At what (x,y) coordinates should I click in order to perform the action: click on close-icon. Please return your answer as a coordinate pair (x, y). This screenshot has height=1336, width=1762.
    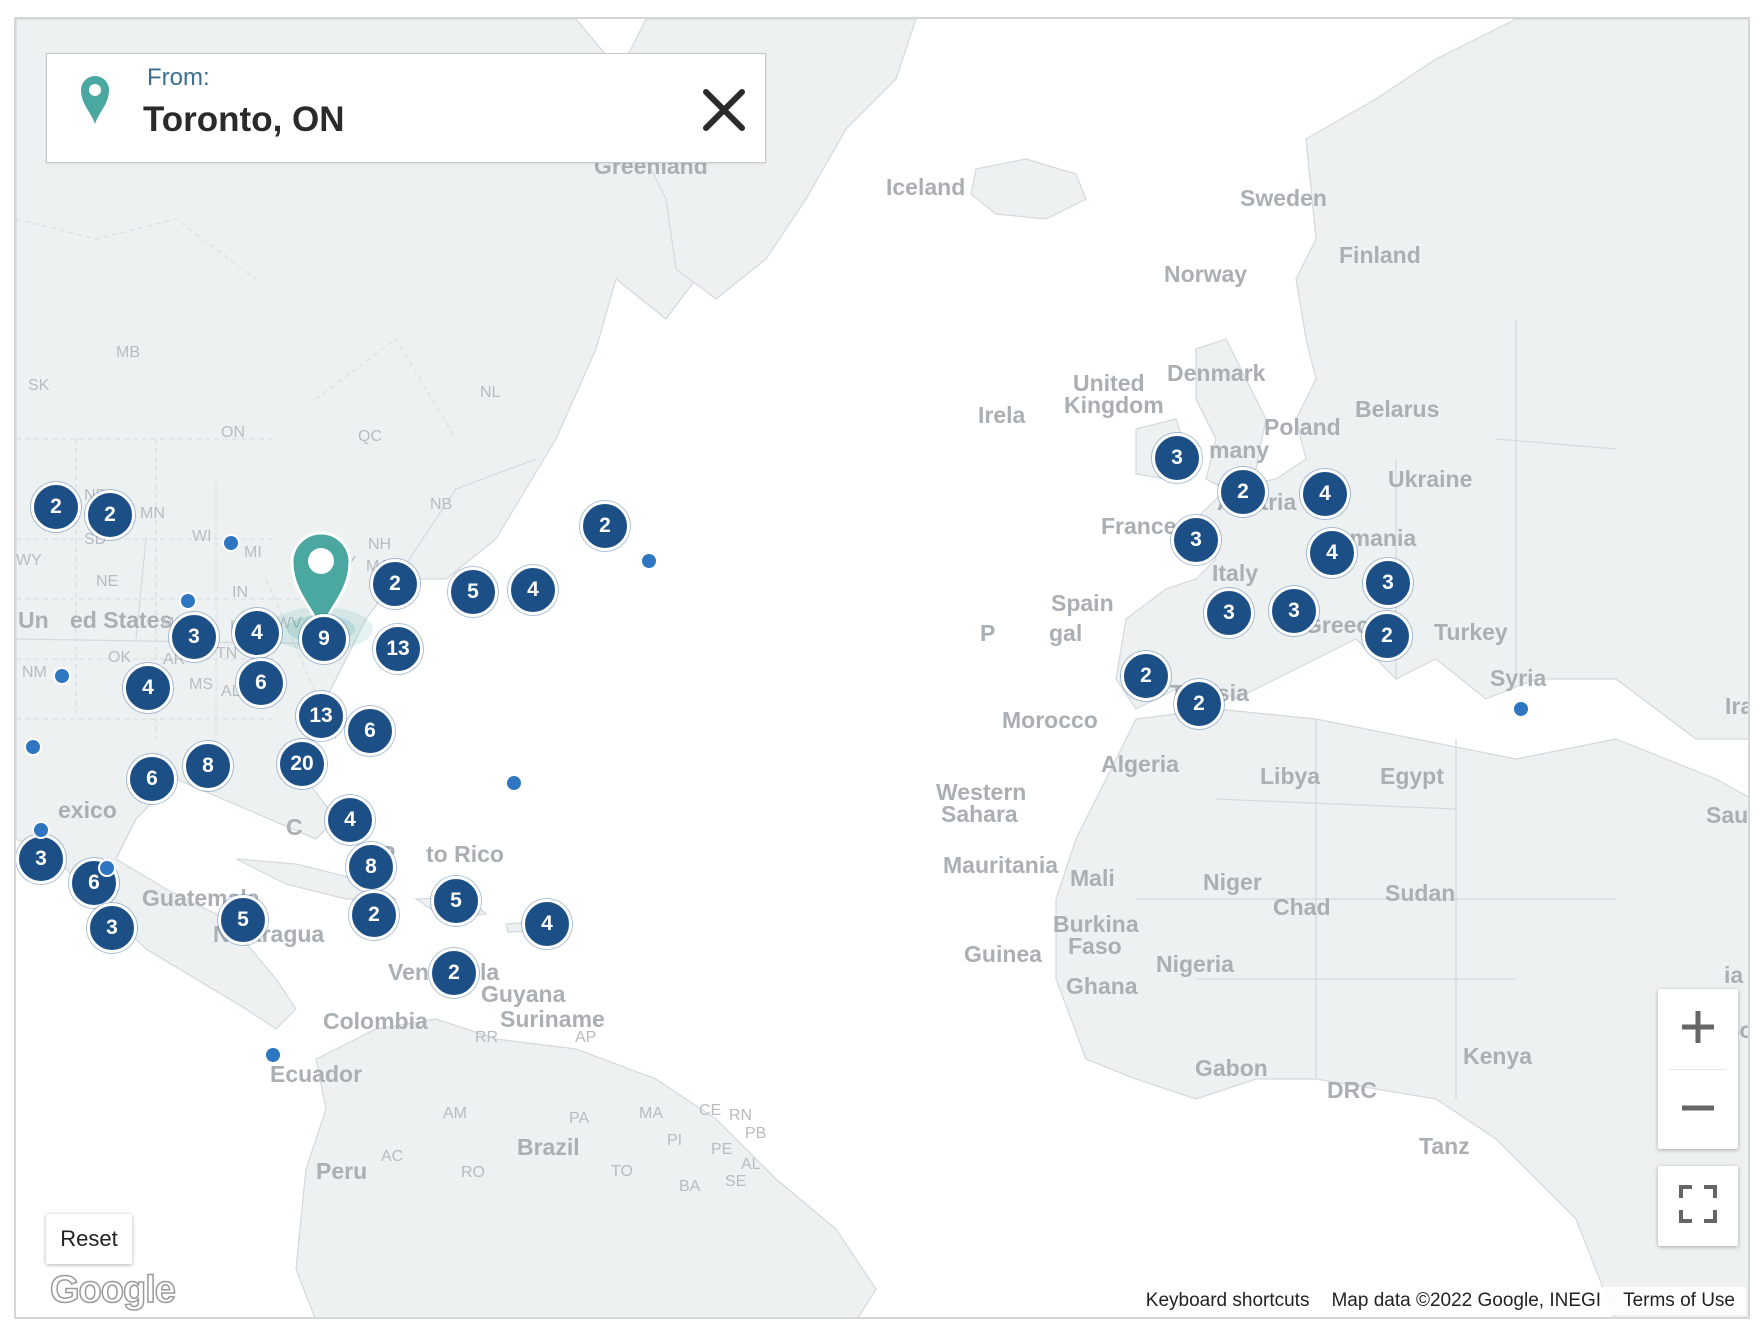
    Looking at the image, I should click on (724, 110).